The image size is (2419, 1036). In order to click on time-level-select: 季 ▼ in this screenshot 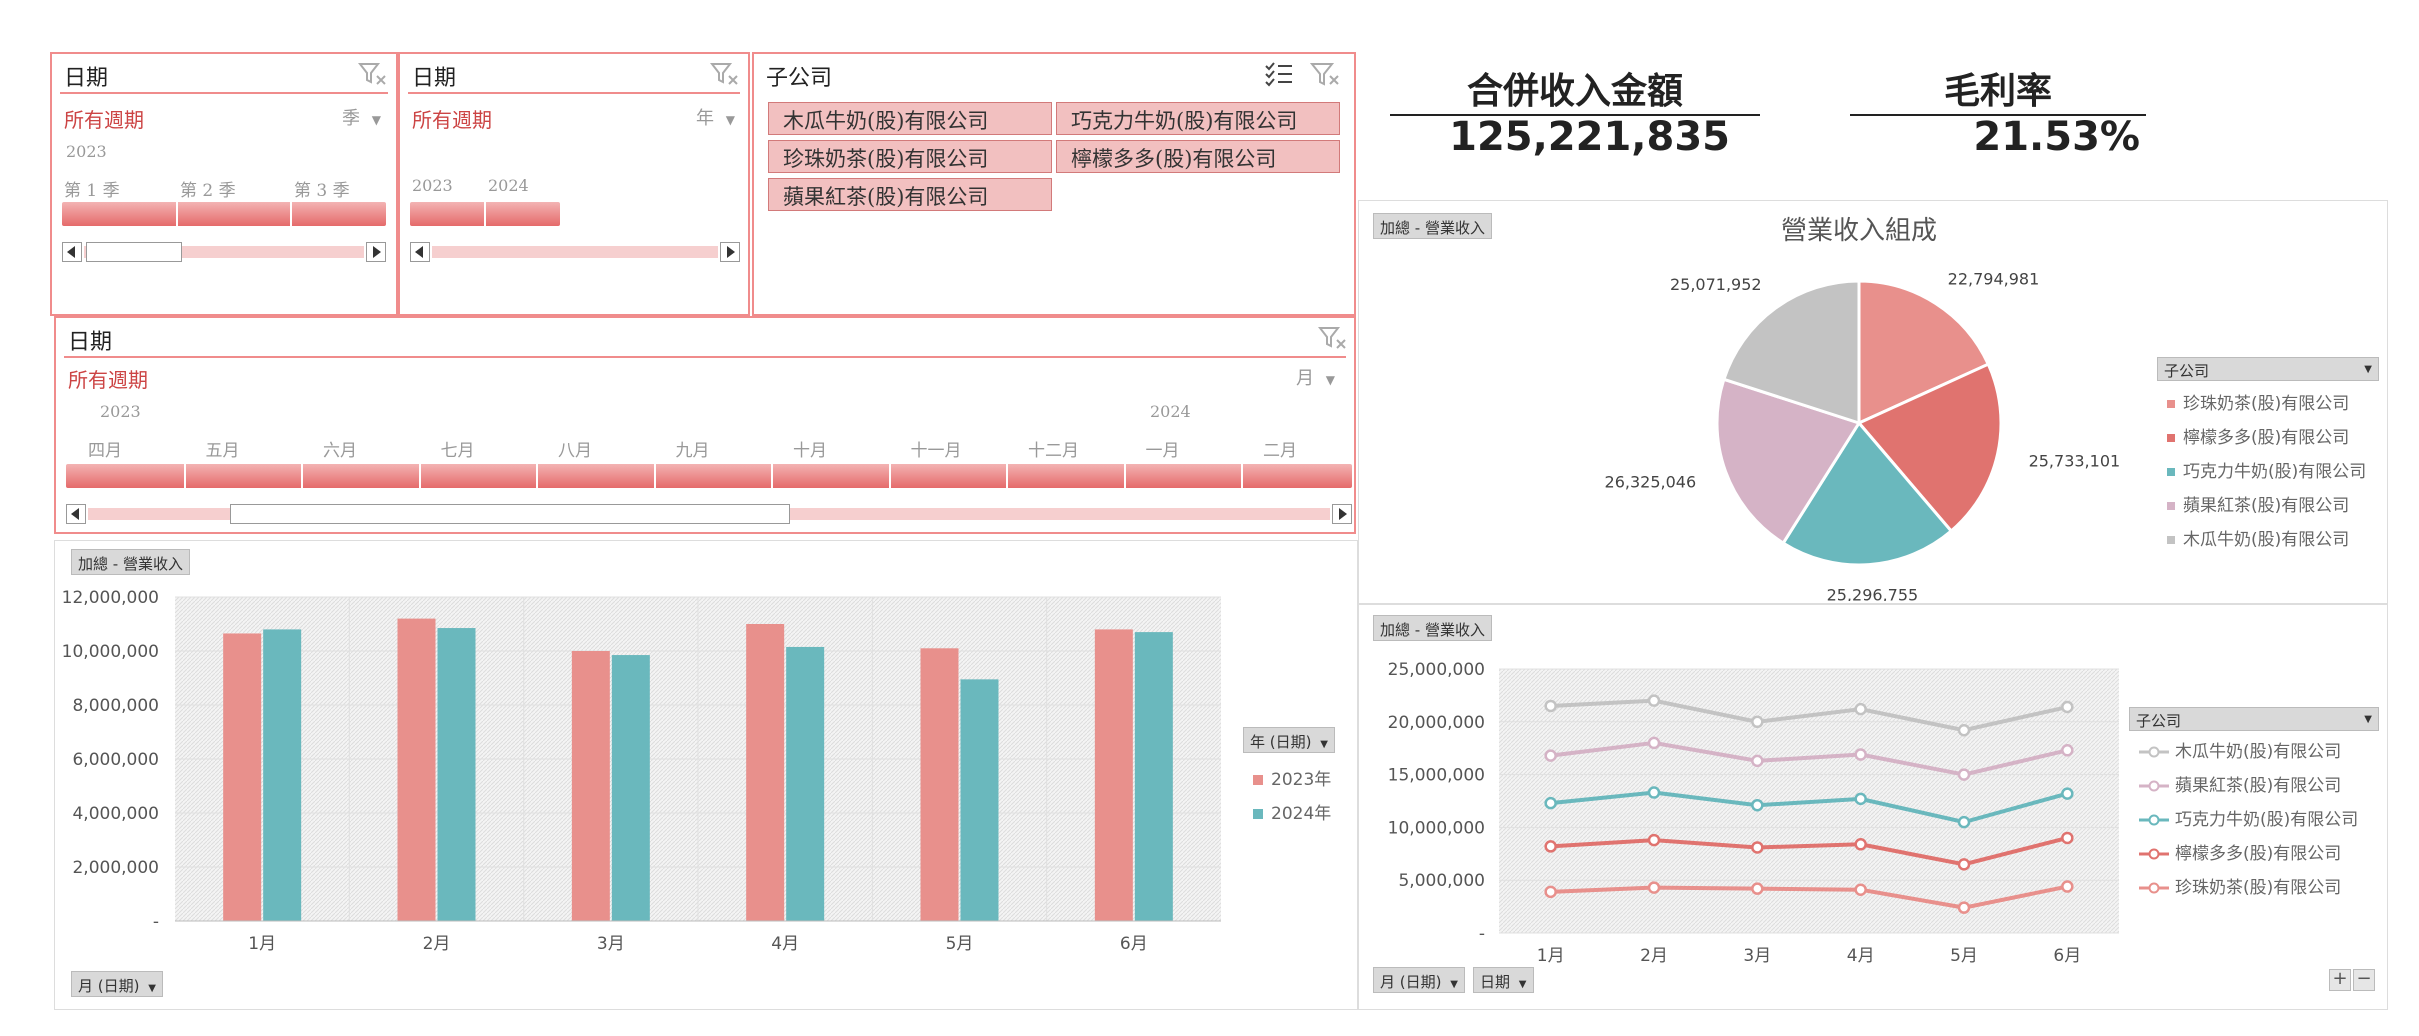, I will do `click(361, 117)`.